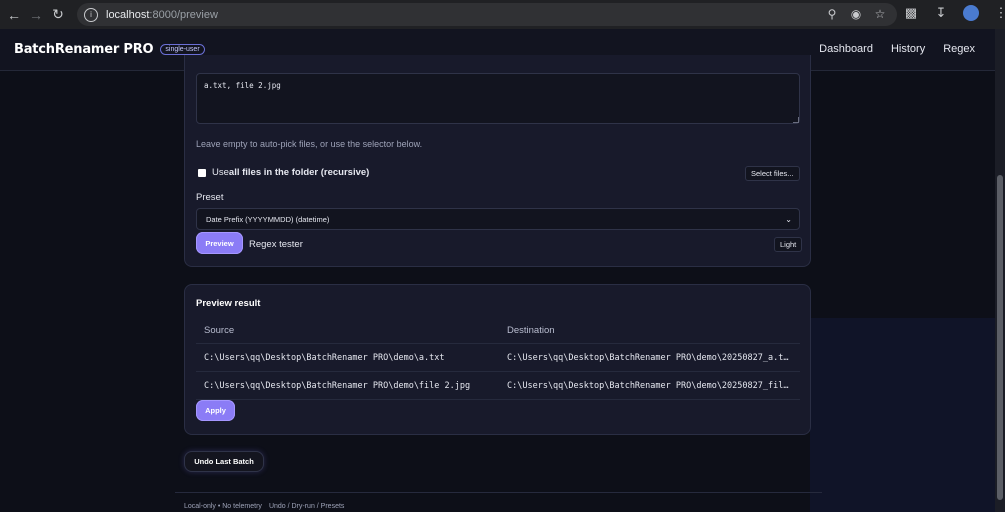  I want to click on brand-title: BatchRenamer PRO, so click(84, 49).